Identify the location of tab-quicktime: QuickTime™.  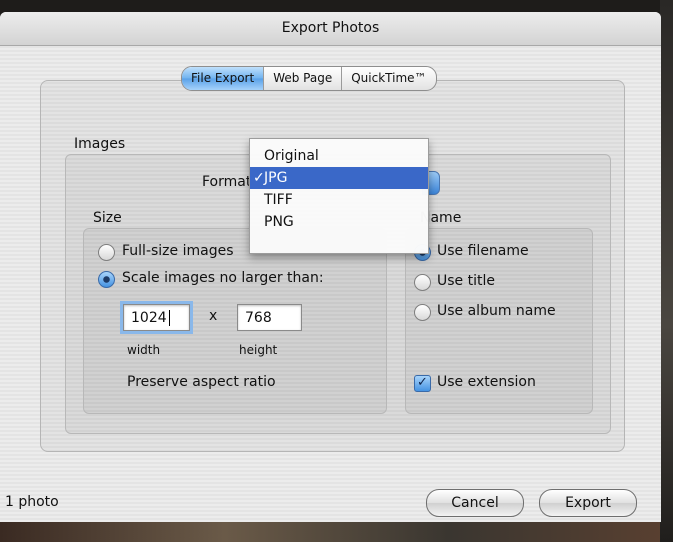
(388, 78).